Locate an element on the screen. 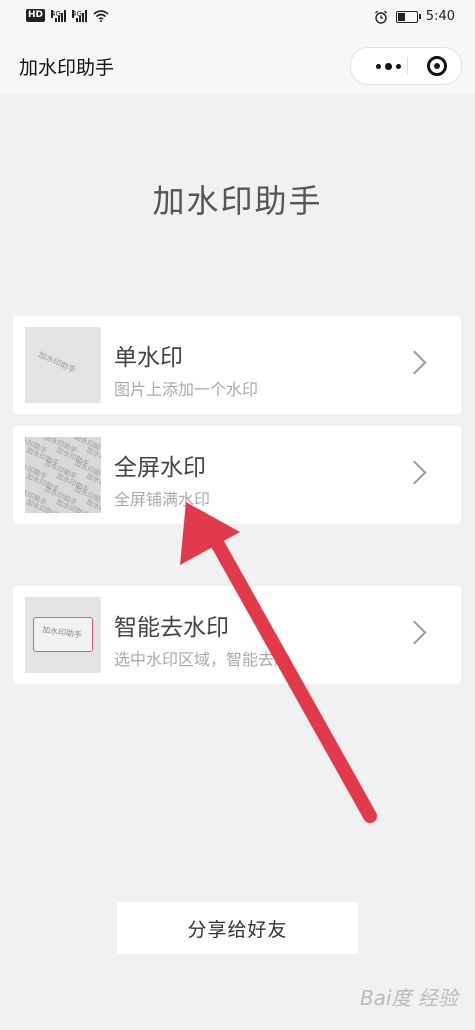  capsule-divider is located at coordinates (407, 66).